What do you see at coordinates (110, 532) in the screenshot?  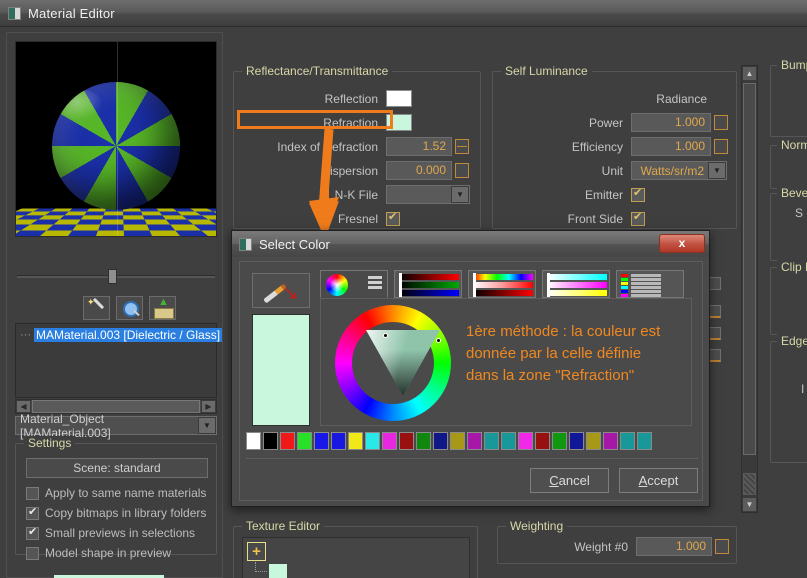 I see `checkbox-small-previews: Small previews in selections` at bounding box center [110, 532].